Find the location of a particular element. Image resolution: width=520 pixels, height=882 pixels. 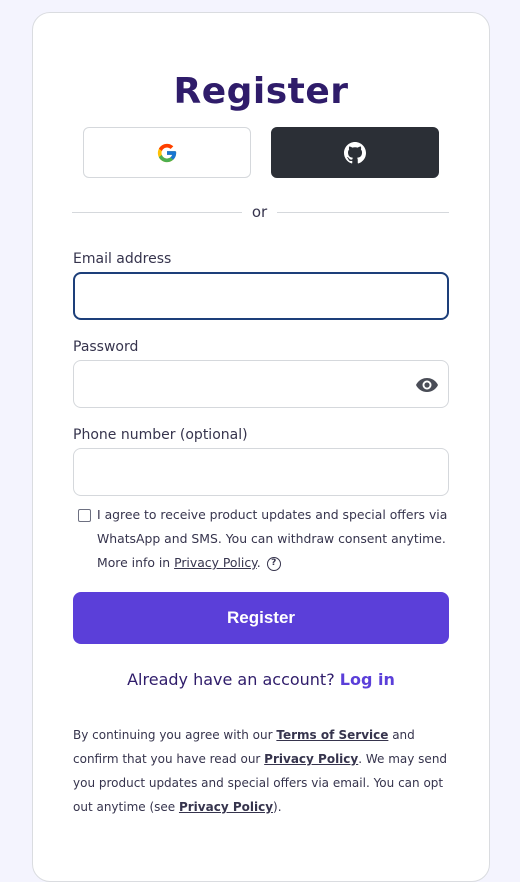

show-password-toggle is located at coordinates (427, 385).